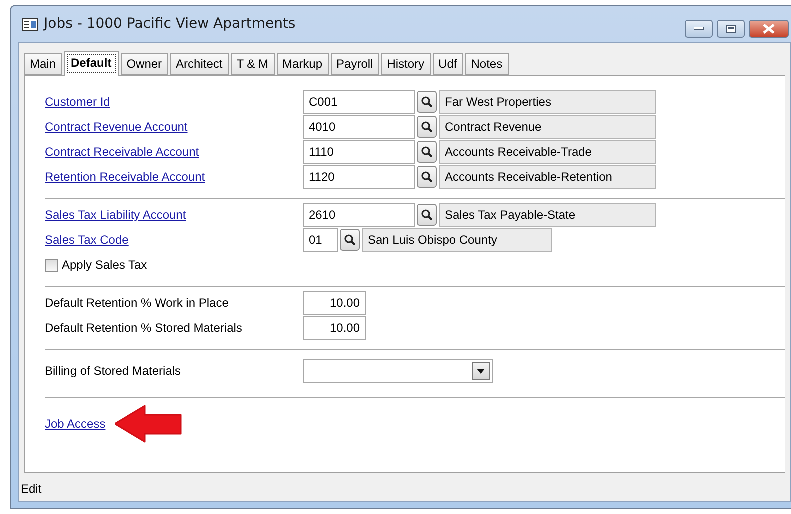 The height and width of the screenshot is (514, 791). What do you see at coordinates (174, 177) in the screenshot?
I see `field-link: Retention Receivable Account` at bounding box center [174, 177].